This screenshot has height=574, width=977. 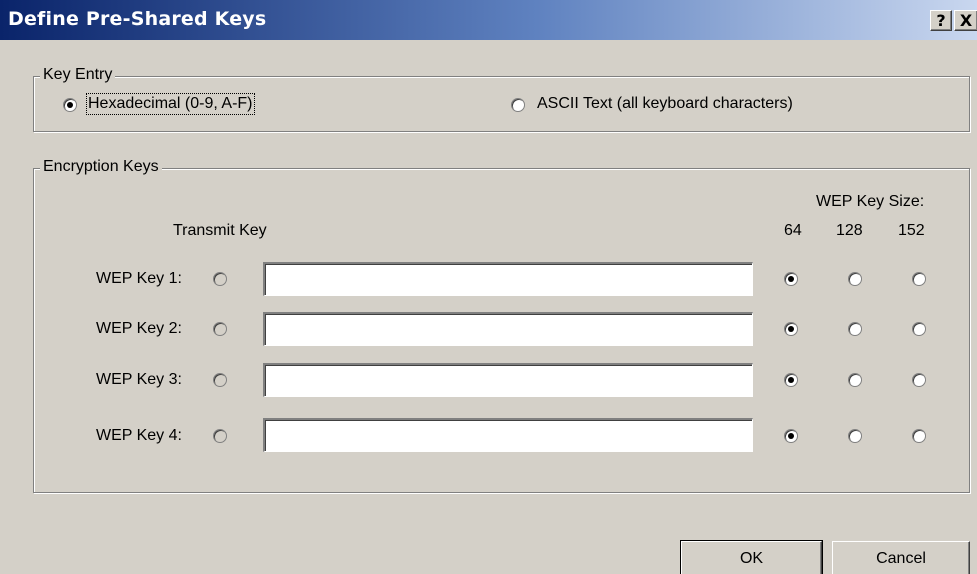 What do you see at coordinates (101, 167) in the screenshot?
I see `encryption-keys-legend: Encryption Keys` at bounding box center [101, 167].